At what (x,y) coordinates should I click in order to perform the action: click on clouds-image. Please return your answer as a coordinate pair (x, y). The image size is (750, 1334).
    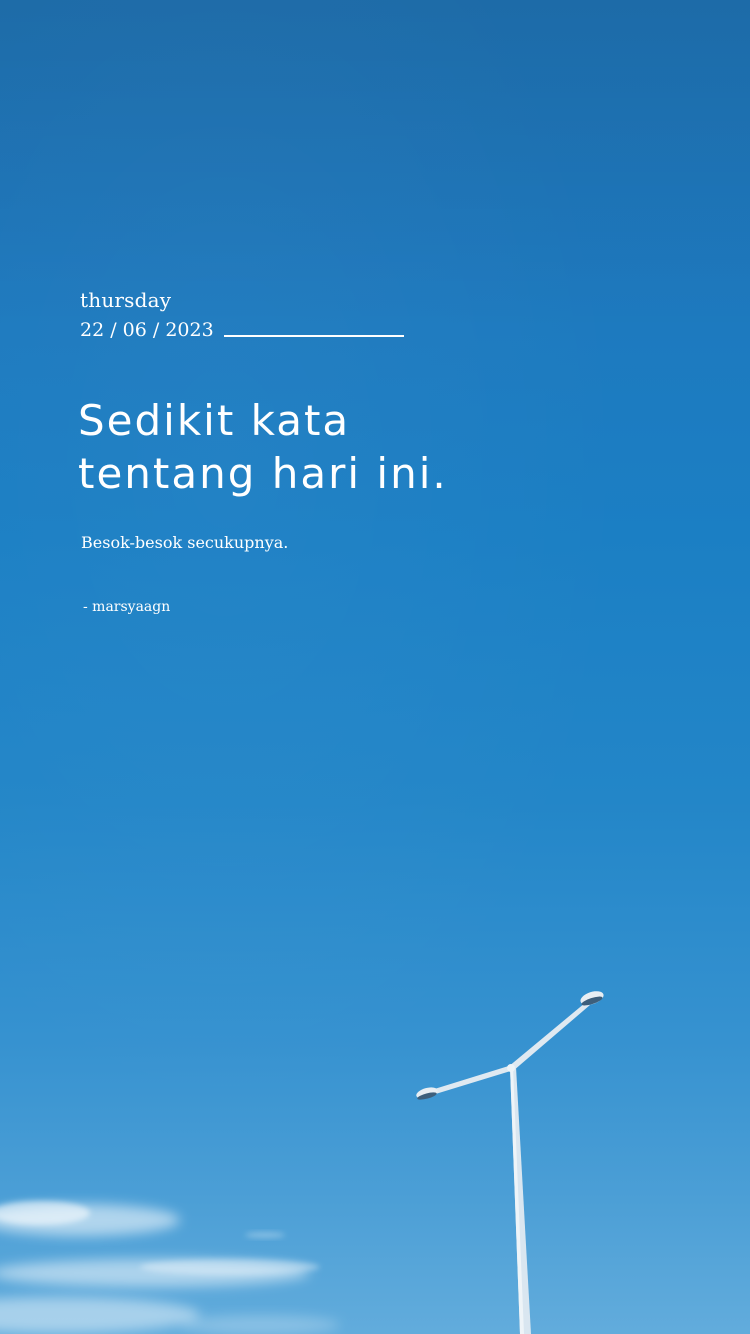
    Looking at the image, I should click on (170, 1267).